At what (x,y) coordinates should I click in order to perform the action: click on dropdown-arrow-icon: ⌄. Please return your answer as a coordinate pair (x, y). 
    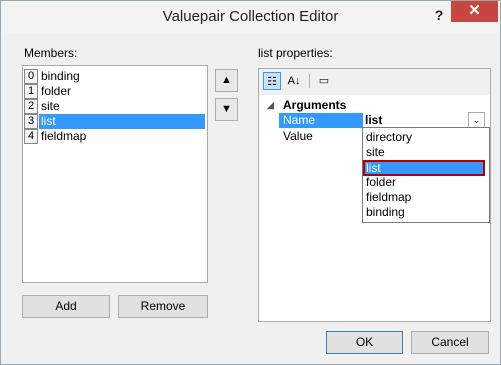
    Looking at the image, I should click on (476, 120).